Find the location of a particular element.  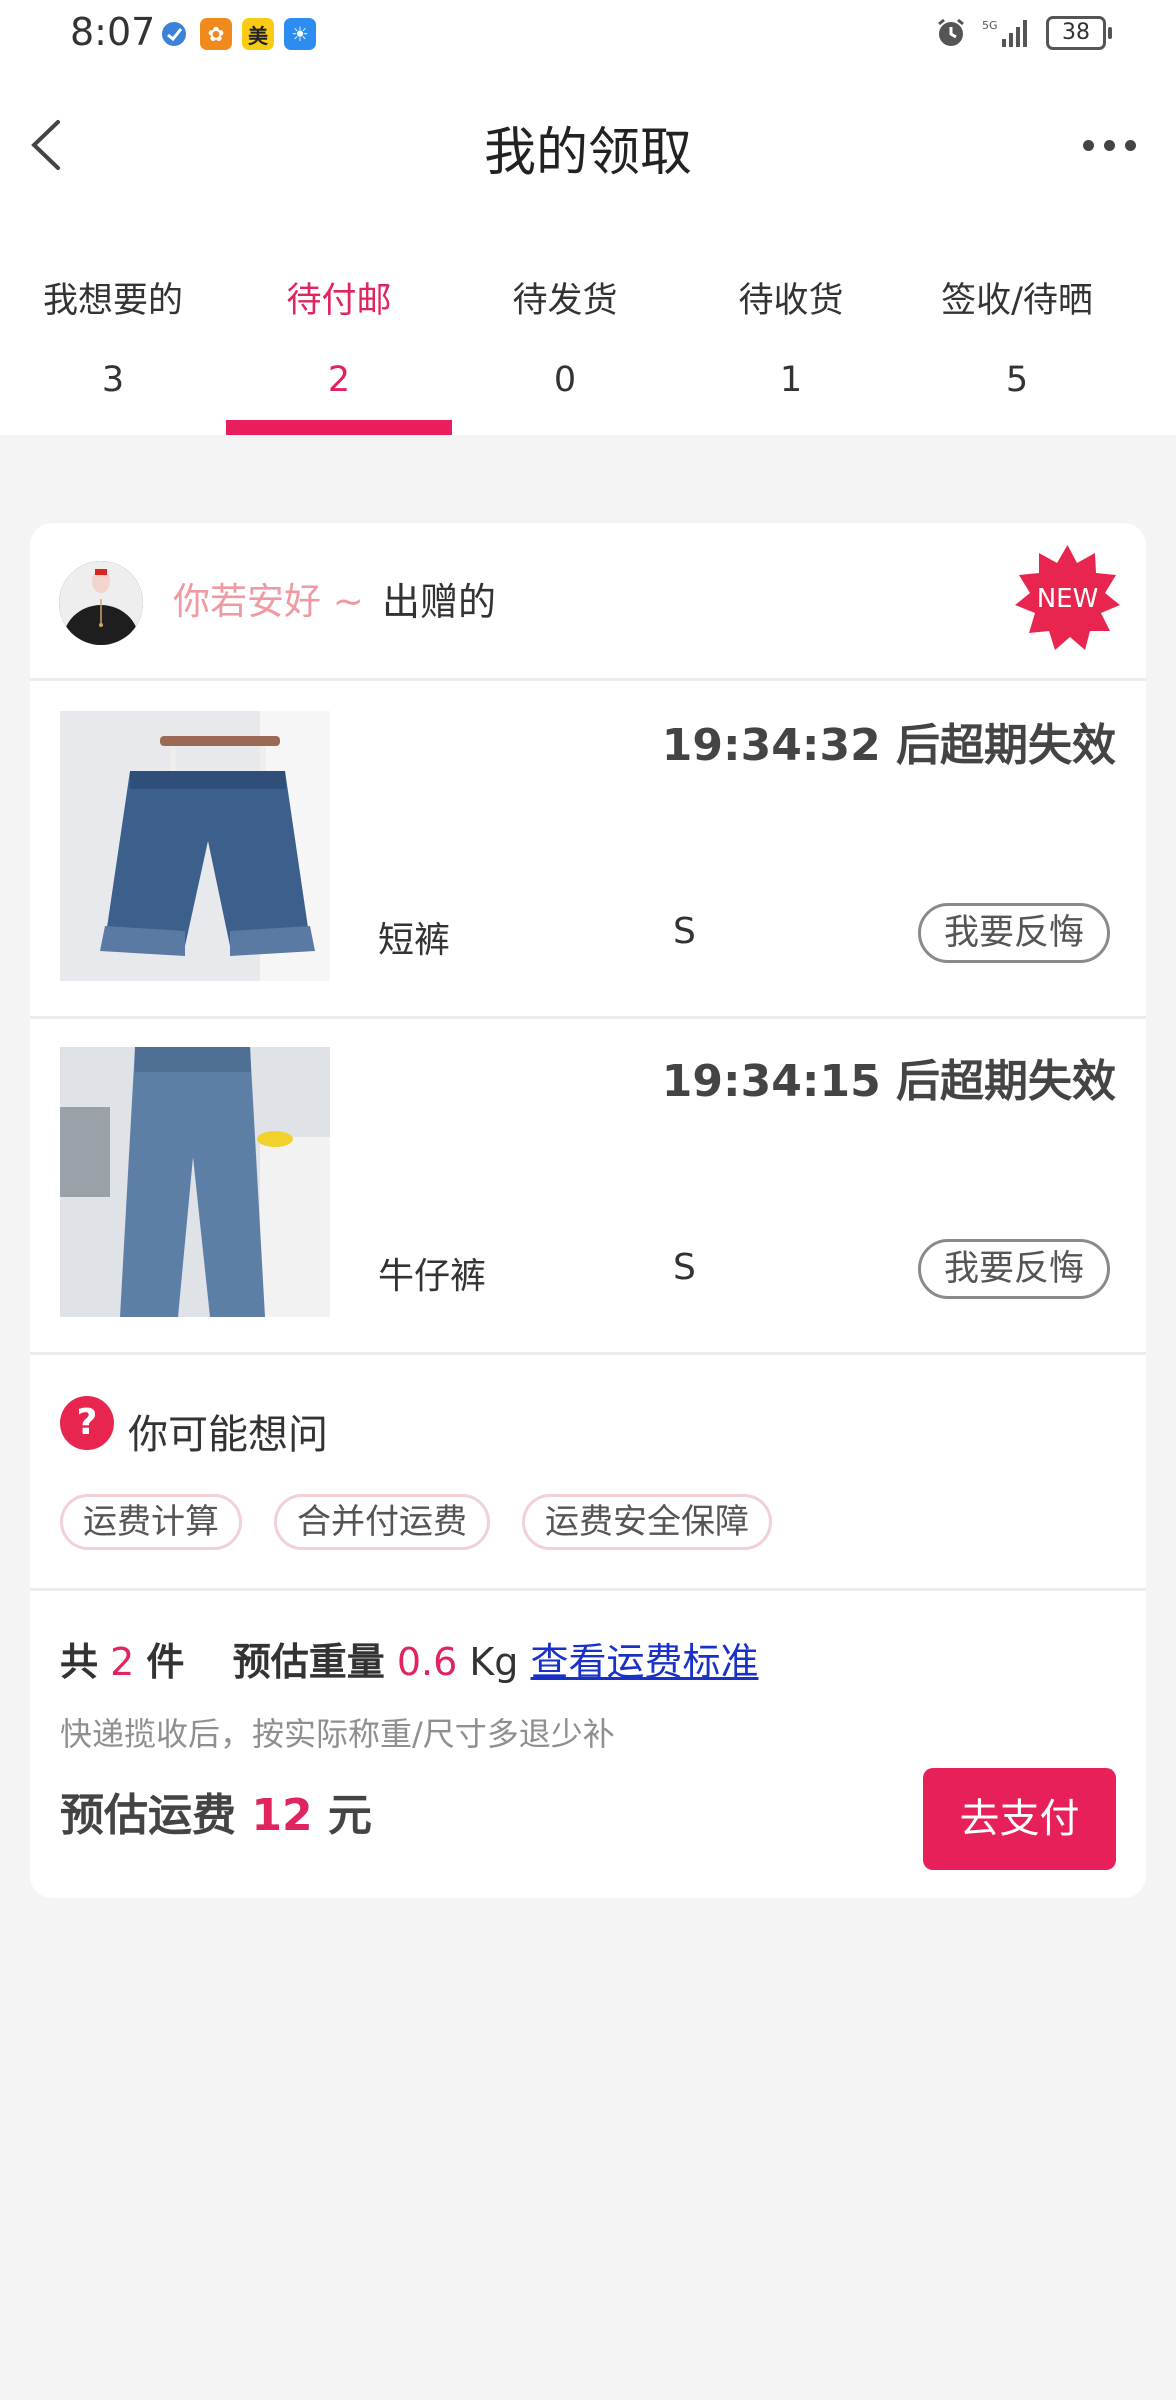

status-tabs: 我想要的 3 待付邮 2 待发货 0 待收货 1 签收/待晒 5 is located at coordinates (588, 327).